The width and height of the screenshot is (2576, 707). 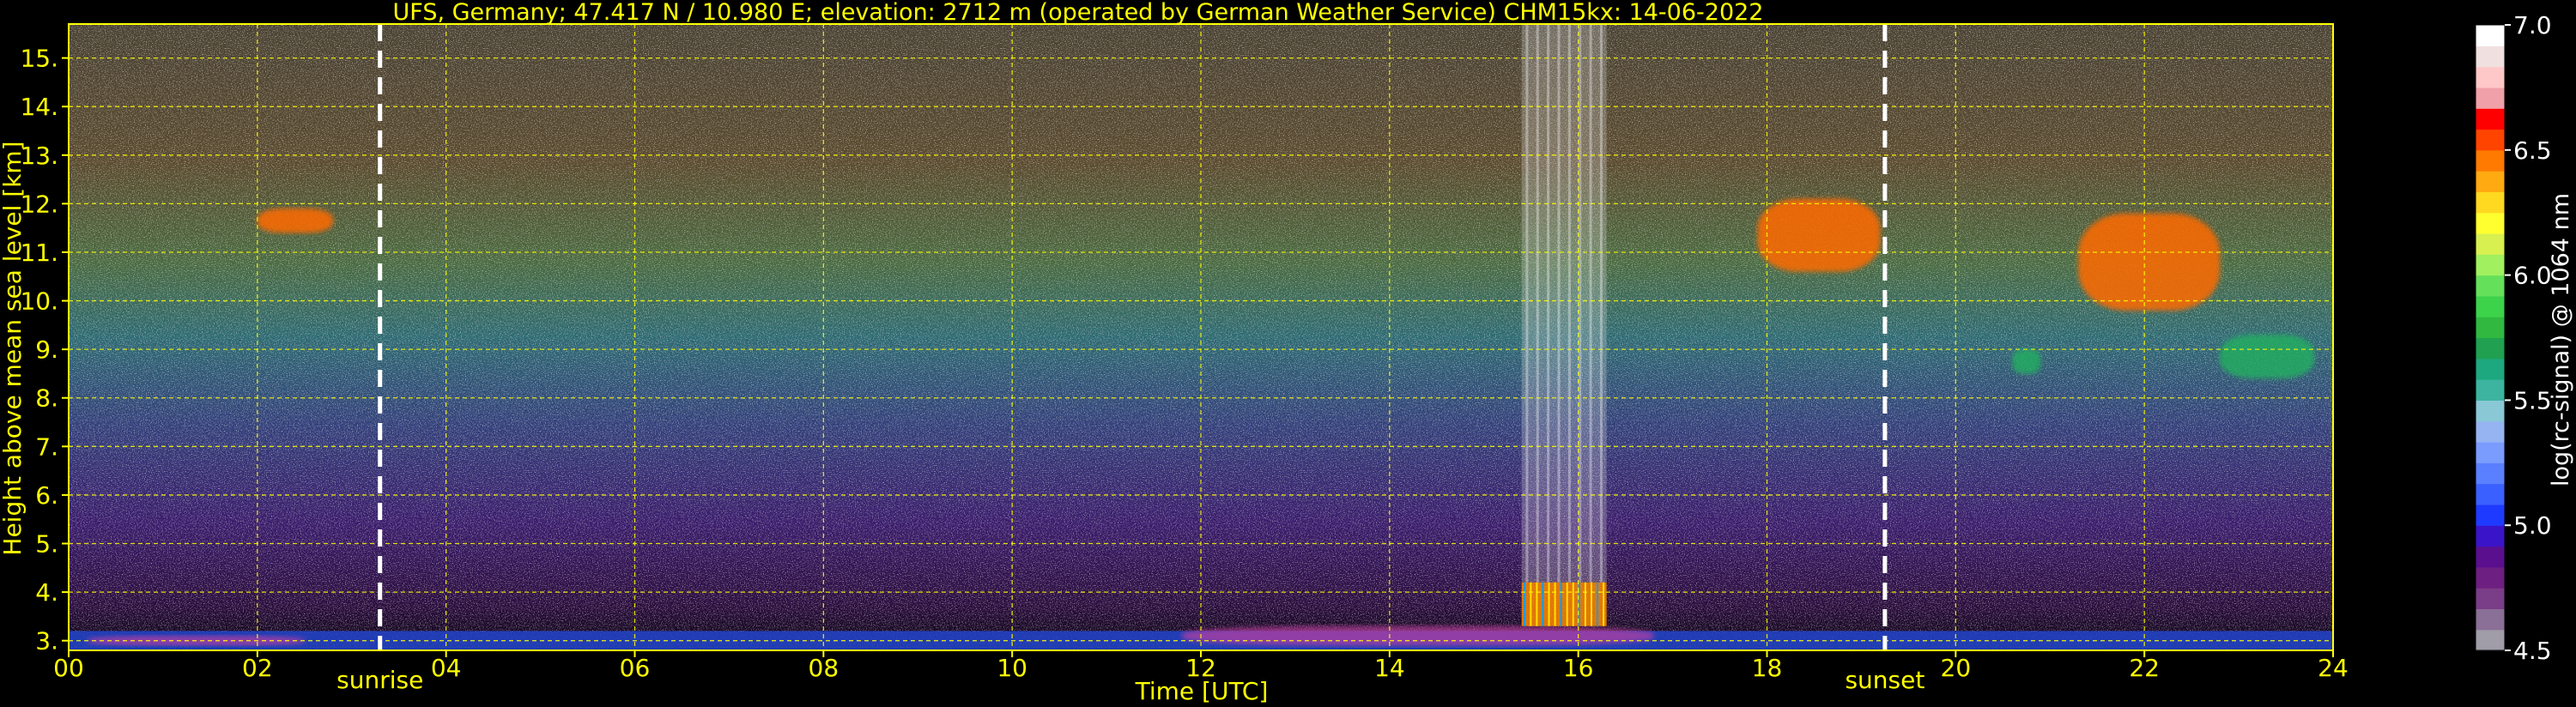 What do you see at coordinates (2513, 338) in the screenshot?
I see `colorbar: 4.5 5.0 5.5 6.0 6.5 7.0` at bounding box center [2513, 338].